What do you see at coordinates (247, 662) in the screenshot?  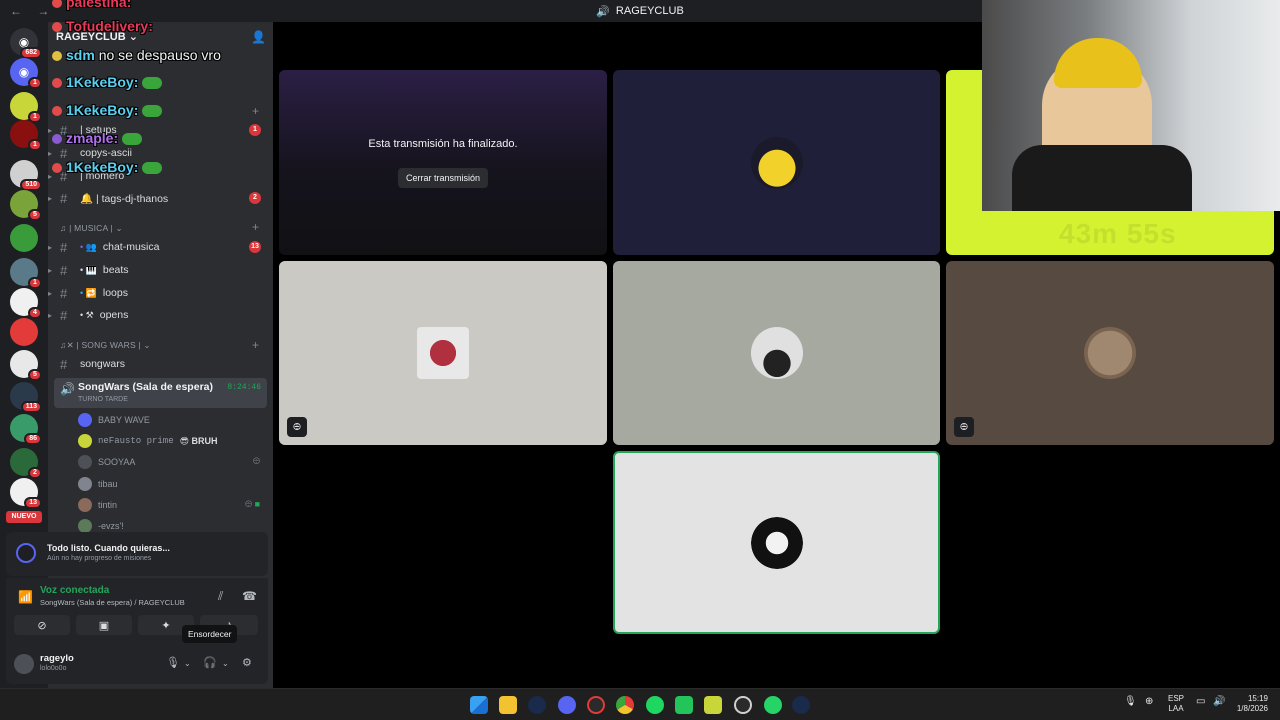 I see `gear-icon: ⚙` at bounding box center [247, 662].